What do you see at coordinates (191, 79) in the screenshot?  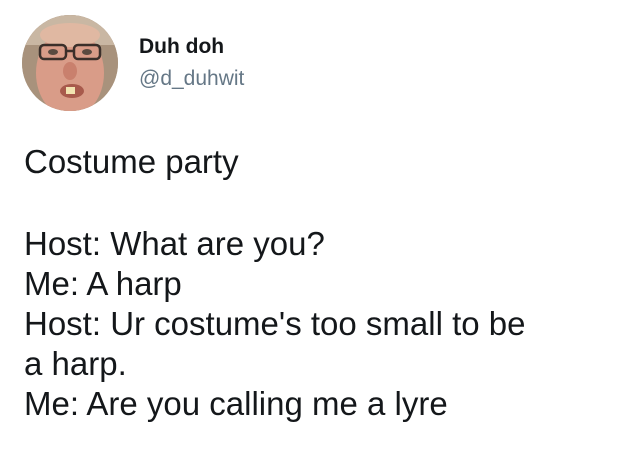 I see `user-handle: @d_duhwit` at bounding box center [191, 79].